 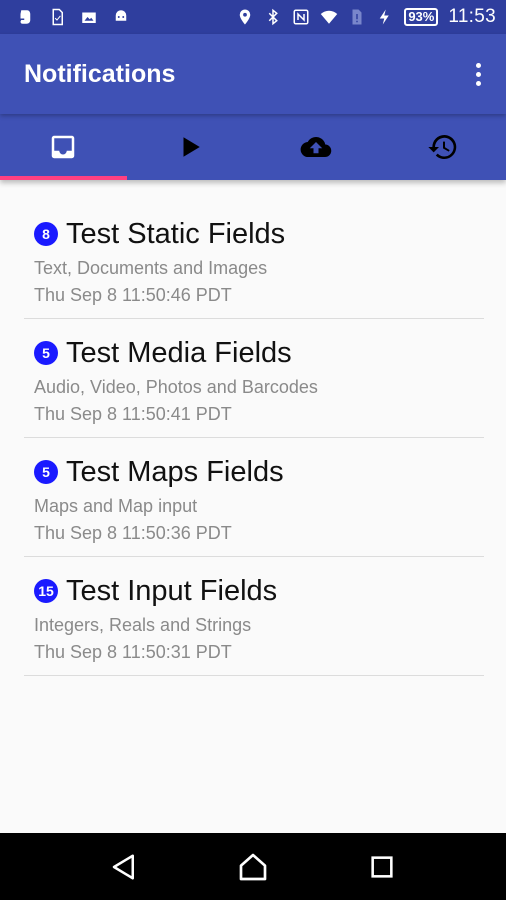 I want to click on status-notification-icons, so click(x=73, y=17).